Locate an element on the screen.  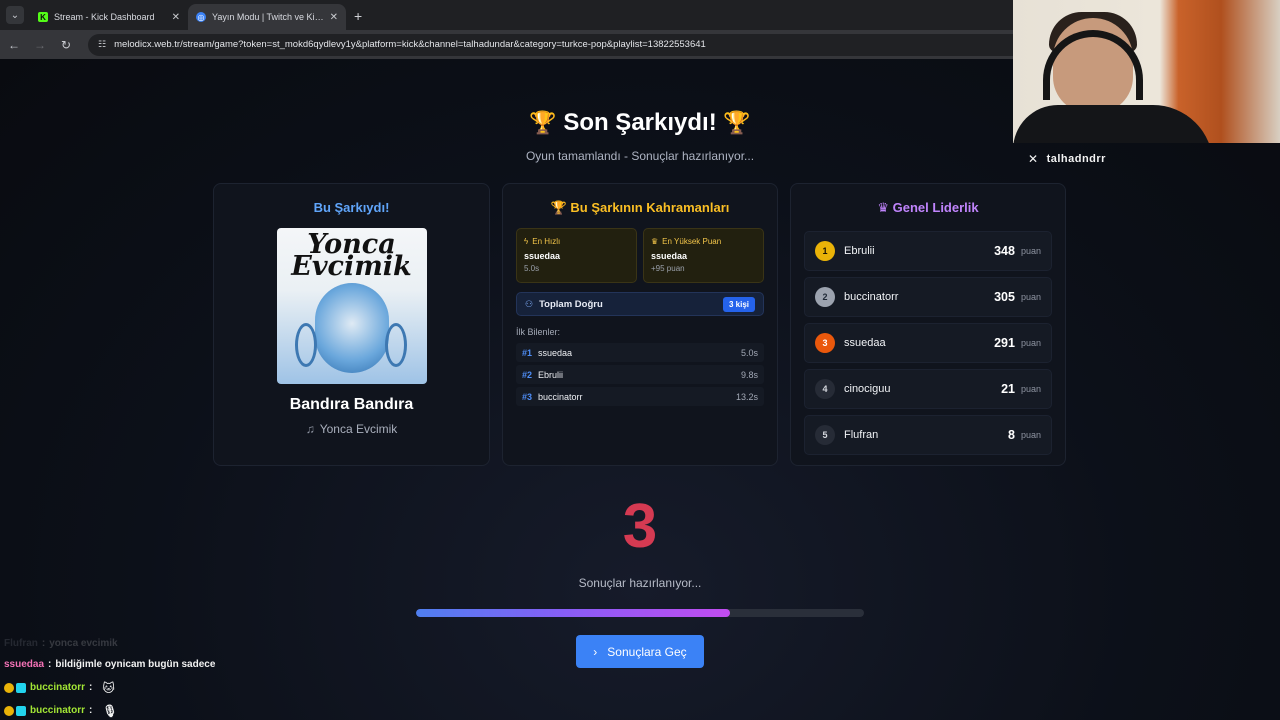
leaderboard-row: 1 Ebrulii 348 puan is located at coordinates (928, 251).